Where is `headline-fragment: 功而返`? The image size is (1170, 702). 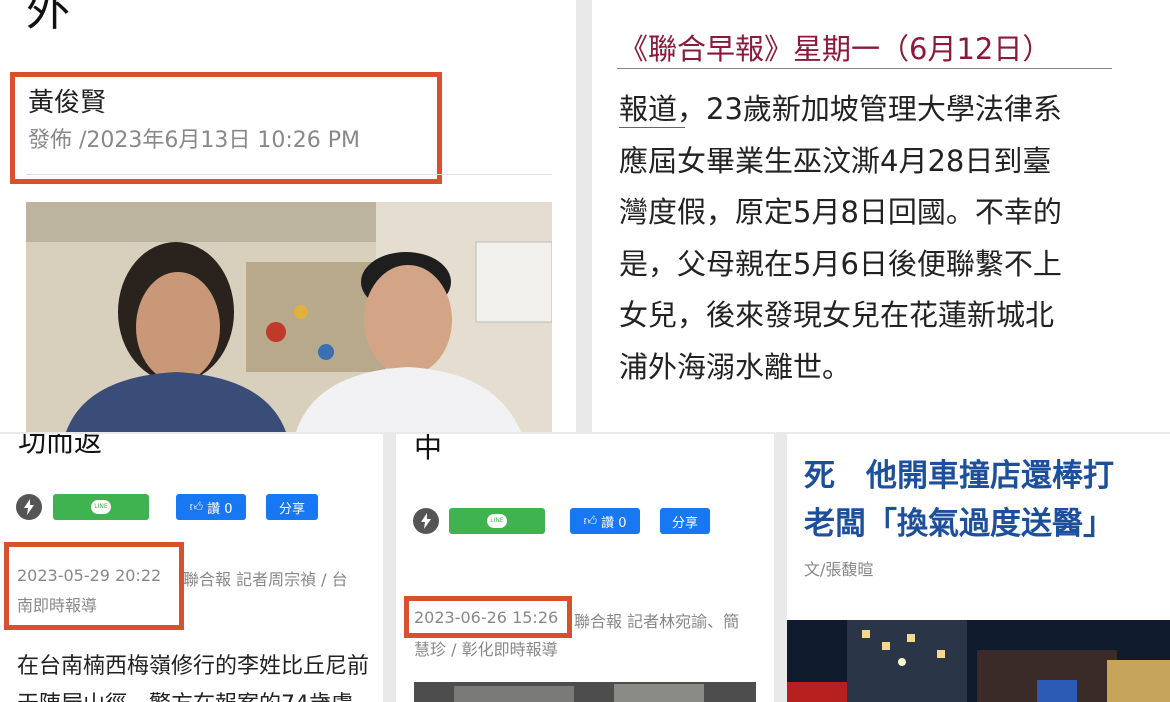 headline-fragment: 功而返 is located at coordinates (60, 446).